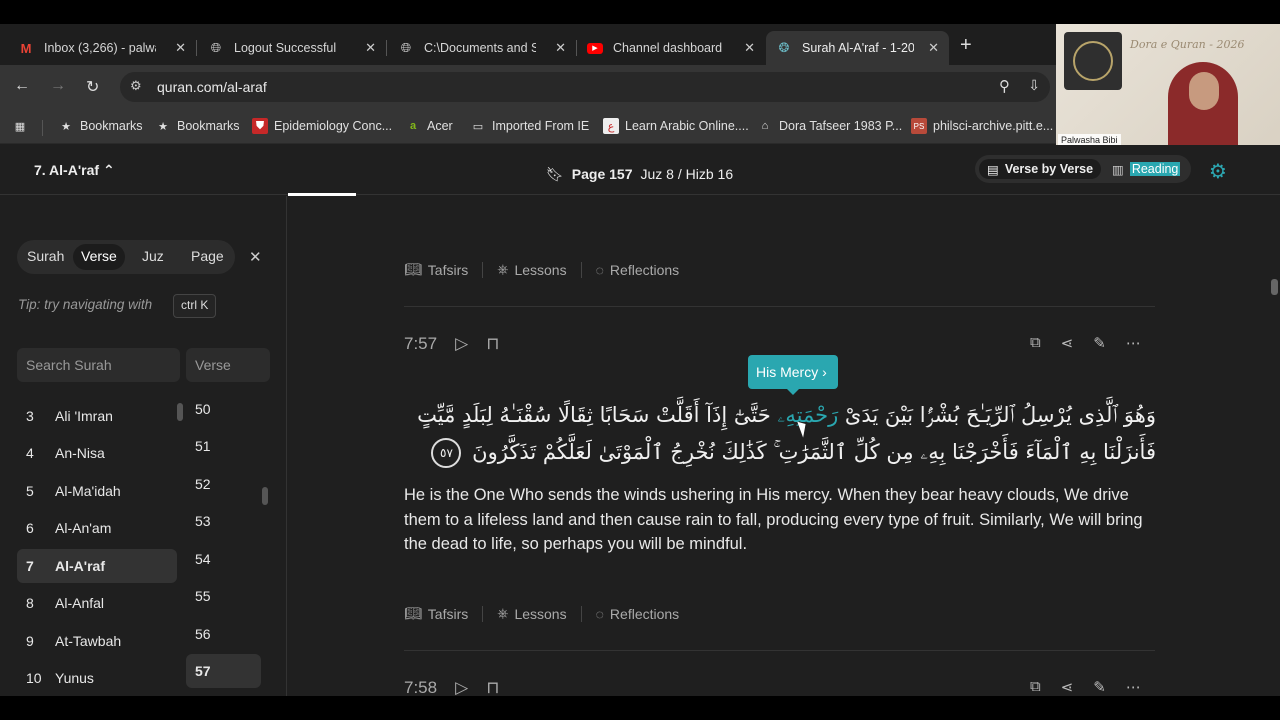 The height and width of the screenshot is (720, 1280). I want to click on verse-item: 56, so click(223, 634).